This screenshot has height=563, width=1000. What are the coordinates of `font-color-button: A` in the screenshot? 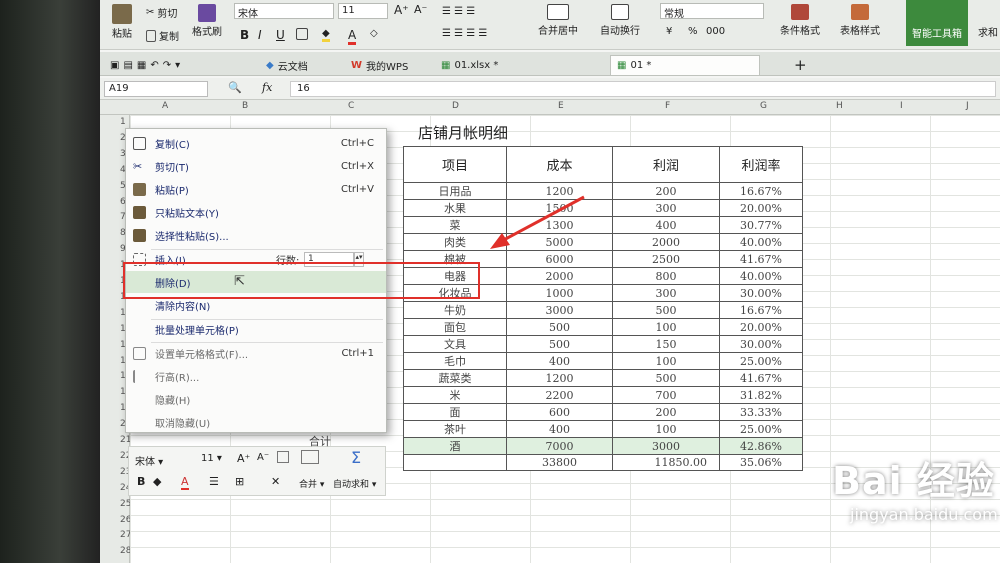 It's located at (352, 36).